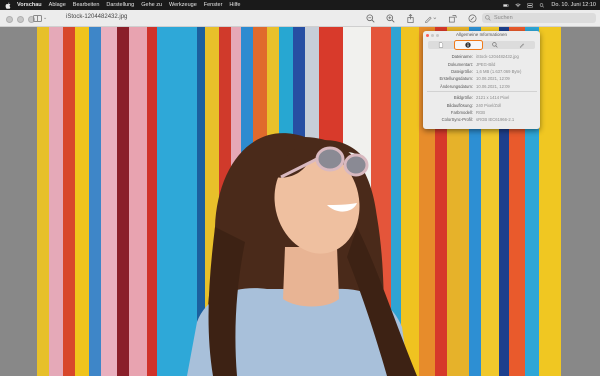  Describe the element at coordinates (437, 35) in the screenshot. I see `inspector-zoom-button` at that location.